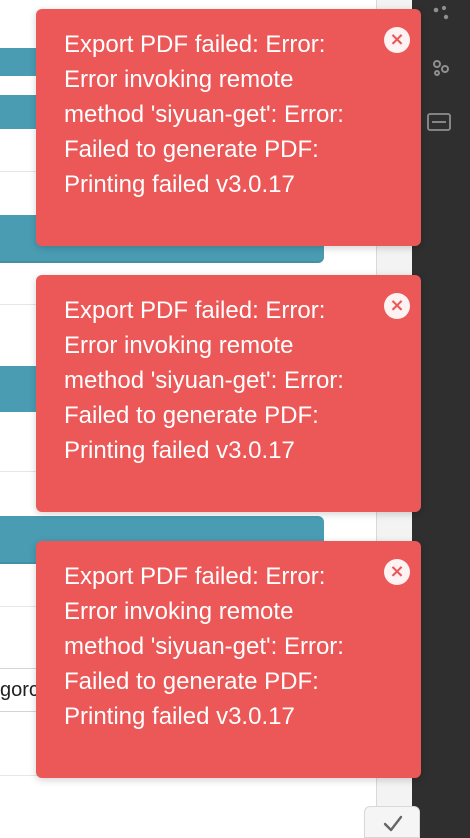  Describe the element at coordinates (19, 690) in the screenshot. I see `settings-input-value: gorc` at that location.